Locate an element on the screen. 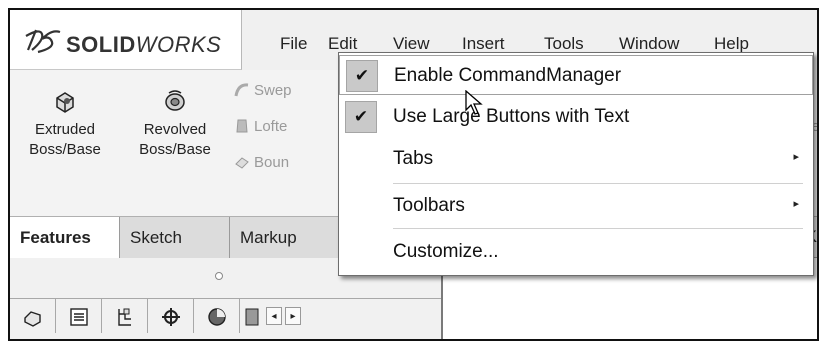  configuration-manager-icon is located at coordinates (124, 317).